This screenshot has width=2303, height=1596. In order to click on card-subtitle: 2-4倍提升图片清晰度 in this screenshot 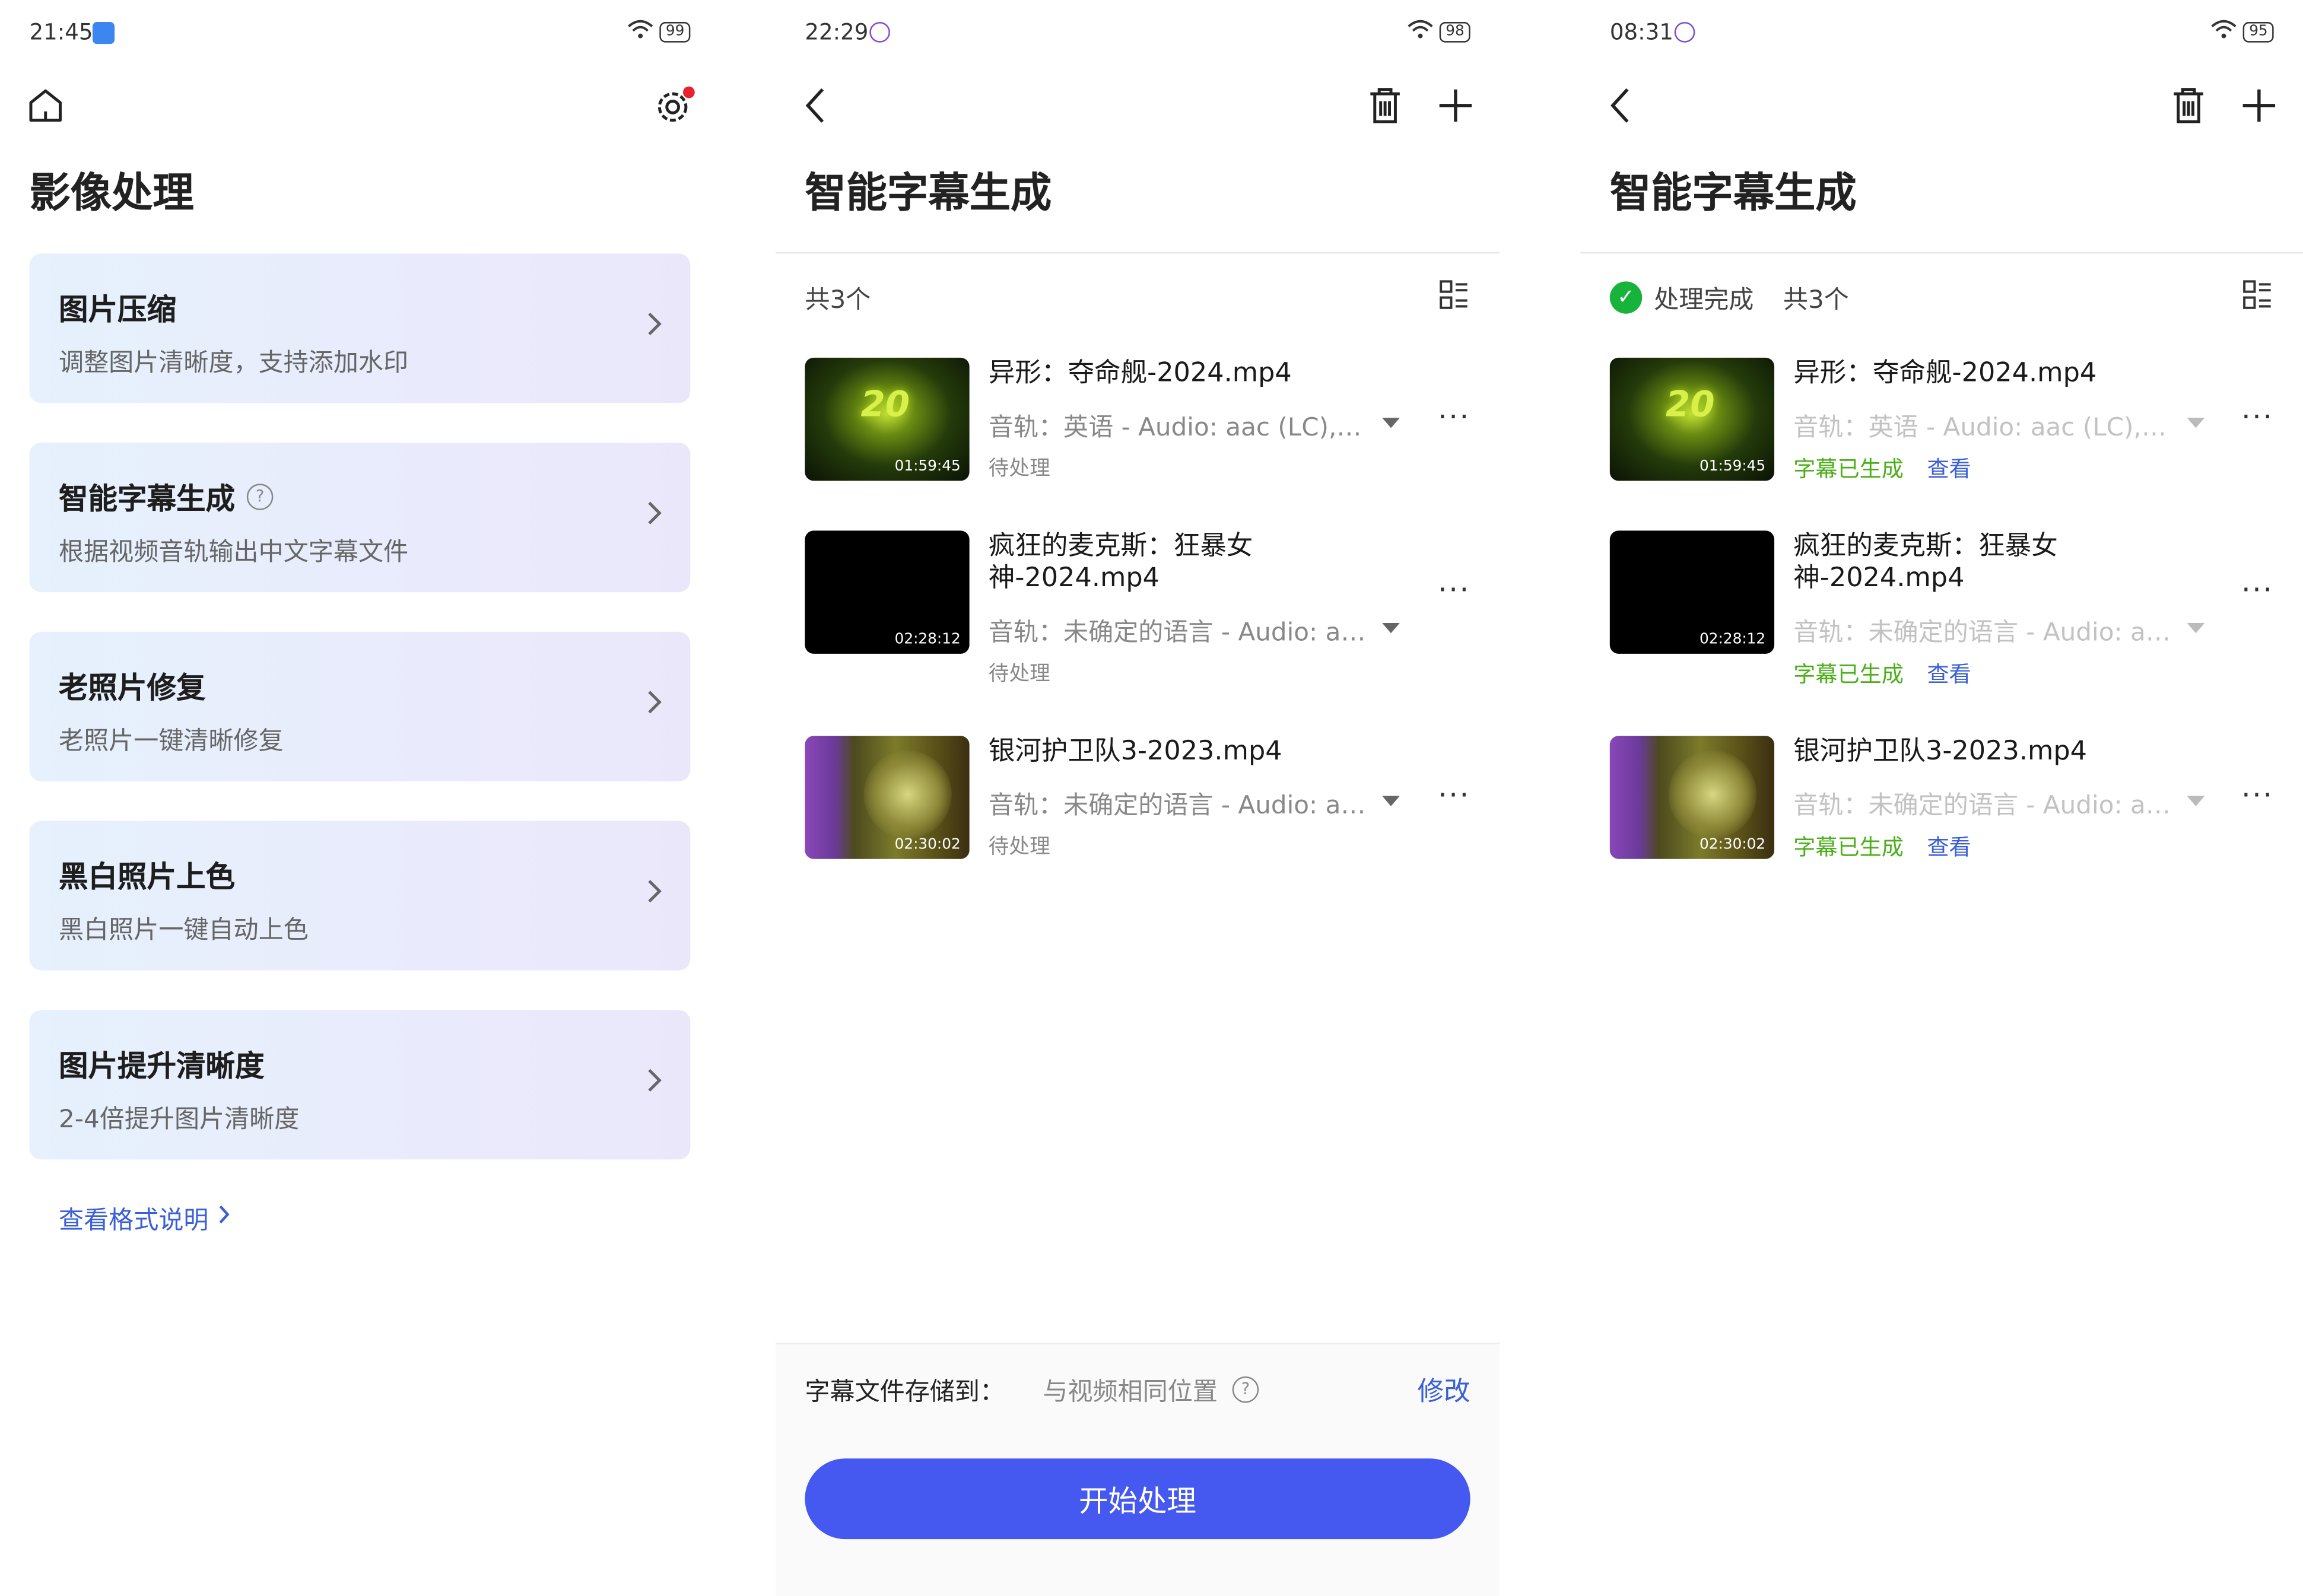, I will do `click(180, 1120)`.